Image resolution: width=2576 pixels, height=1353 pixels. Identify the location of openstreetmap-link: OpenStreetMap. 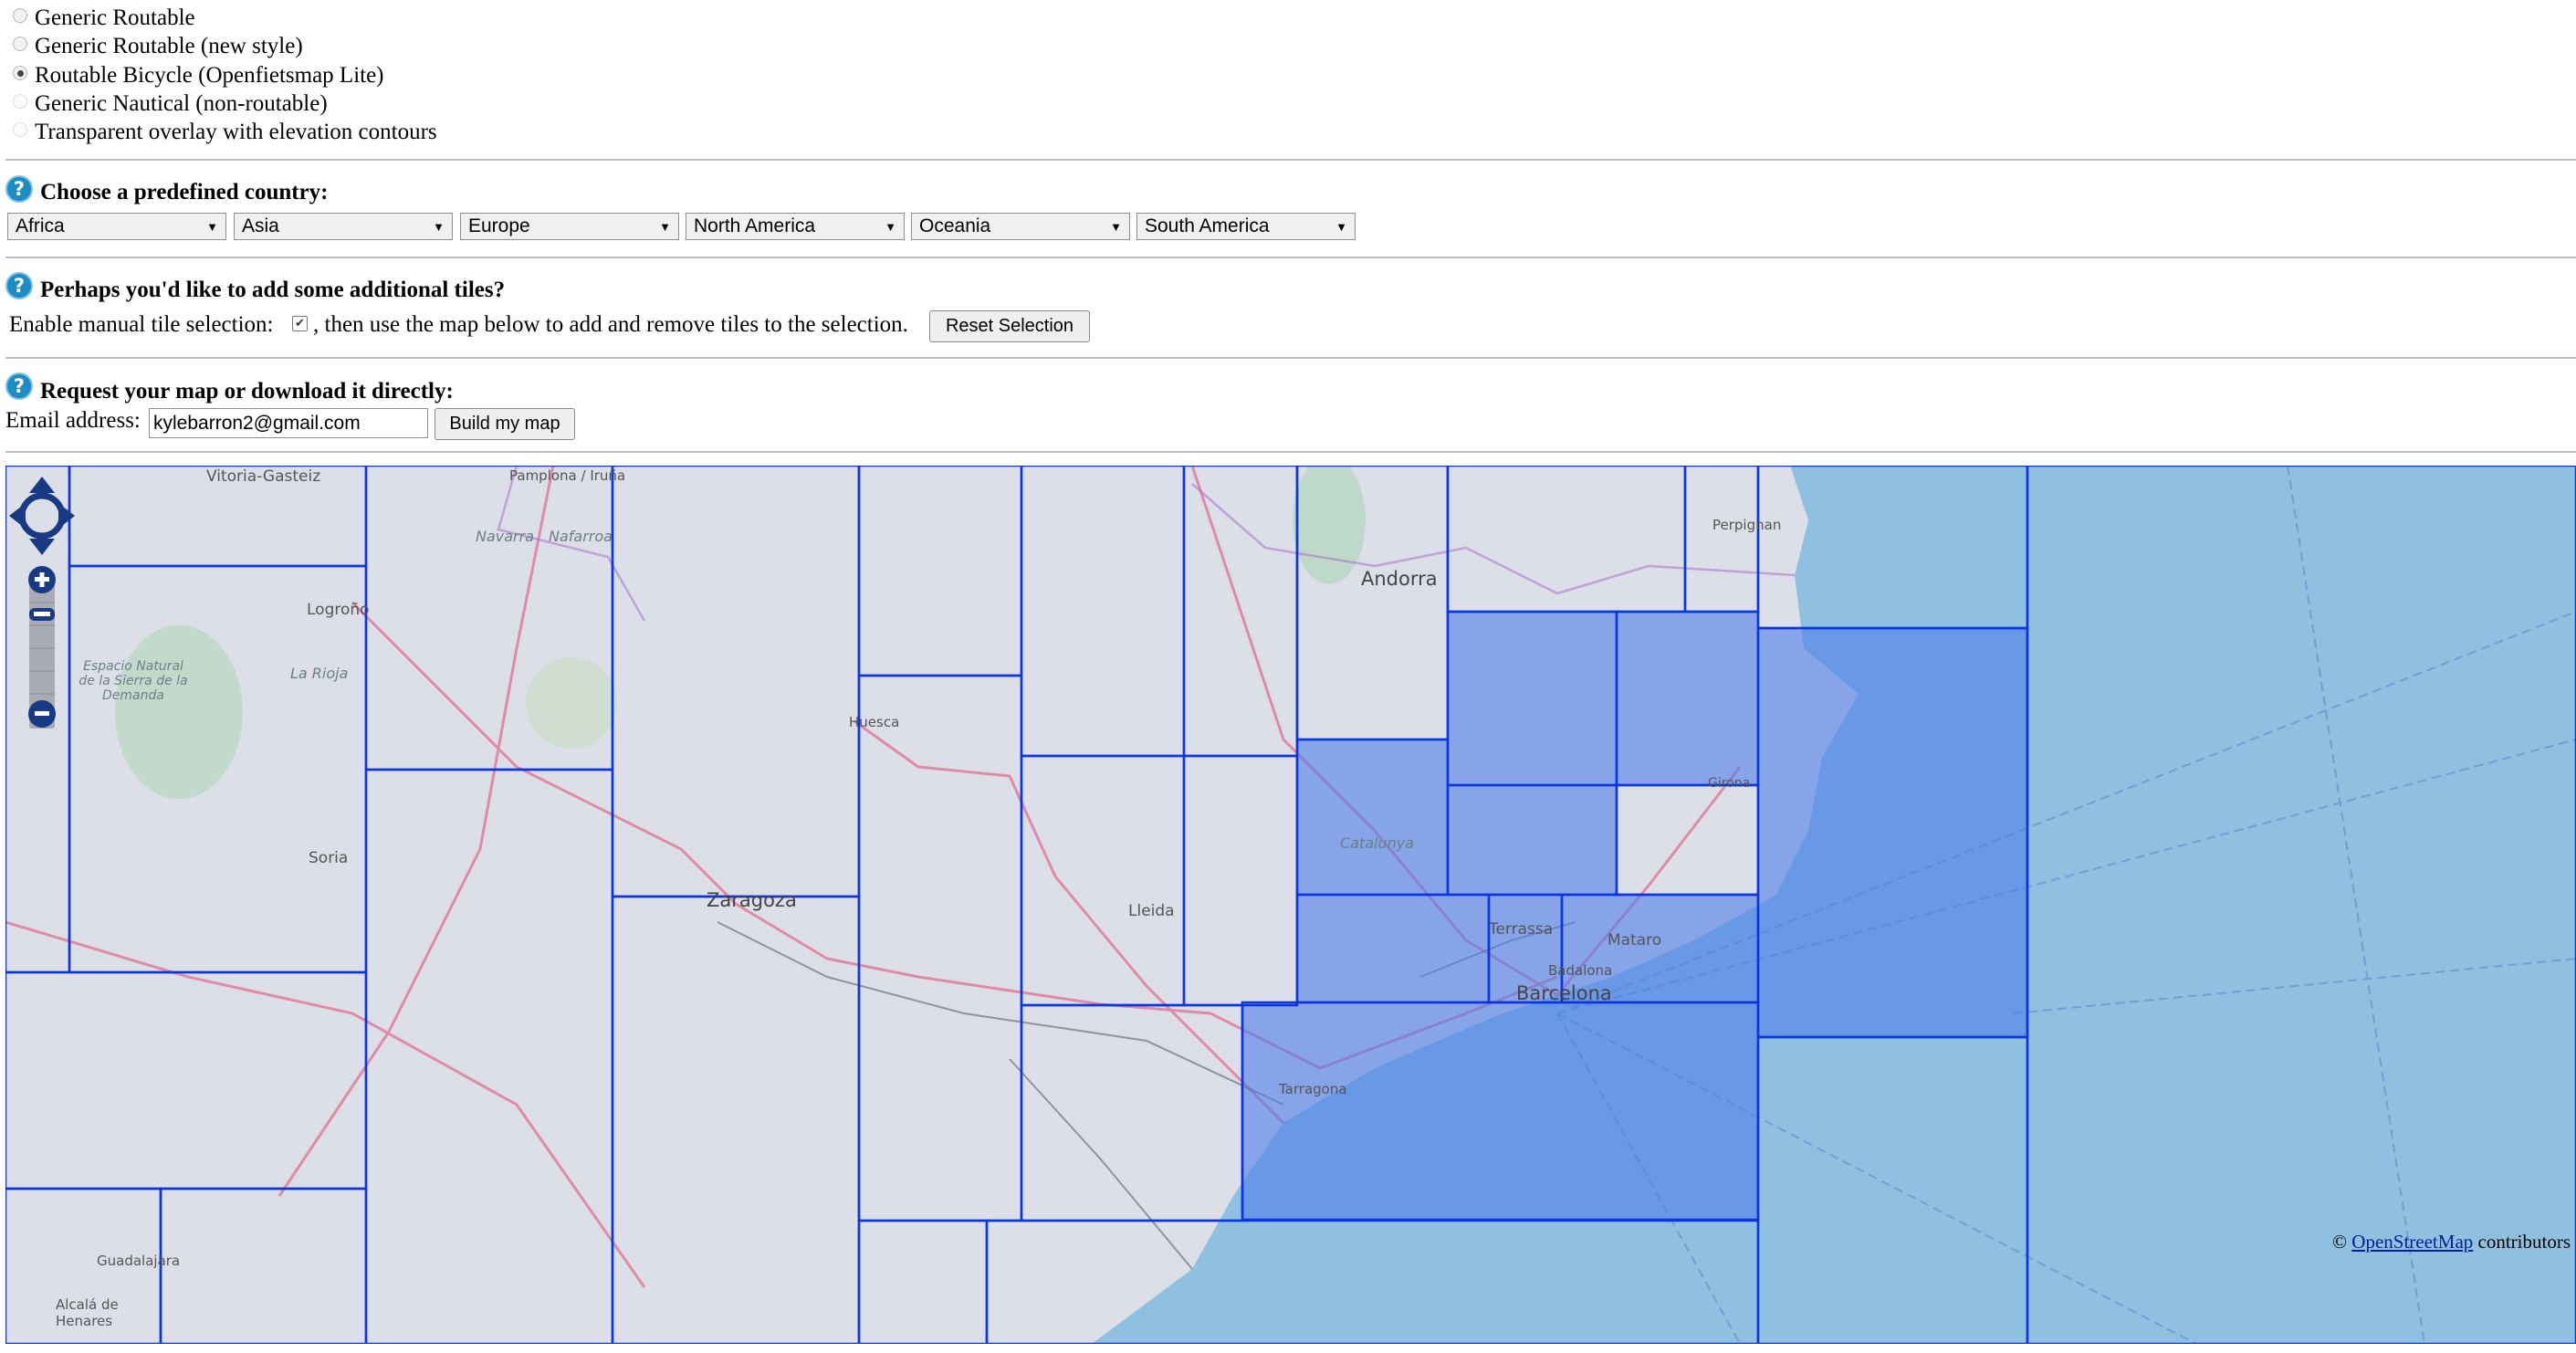
(2412, 1242).